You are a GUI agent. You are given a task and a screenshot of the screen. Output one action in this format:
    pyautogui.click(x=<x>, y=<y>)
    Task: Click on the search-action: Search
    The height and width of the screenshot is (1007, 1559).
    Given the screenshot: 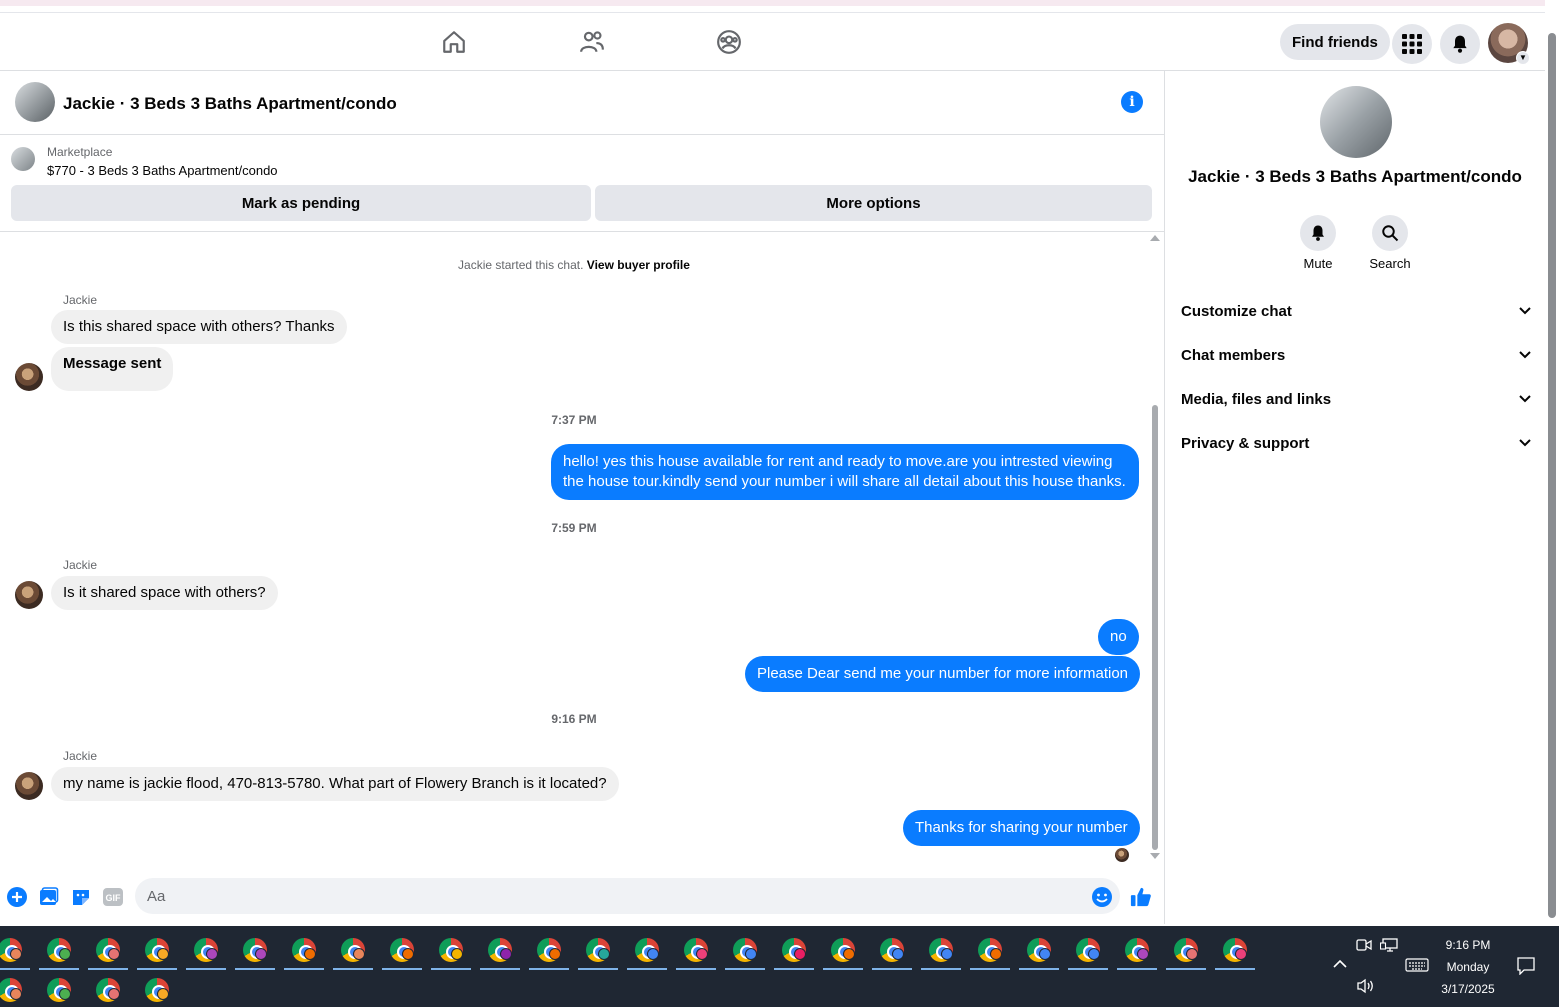 What is the action you would take?
    pyautogui.click(x=1390, y=243)
    